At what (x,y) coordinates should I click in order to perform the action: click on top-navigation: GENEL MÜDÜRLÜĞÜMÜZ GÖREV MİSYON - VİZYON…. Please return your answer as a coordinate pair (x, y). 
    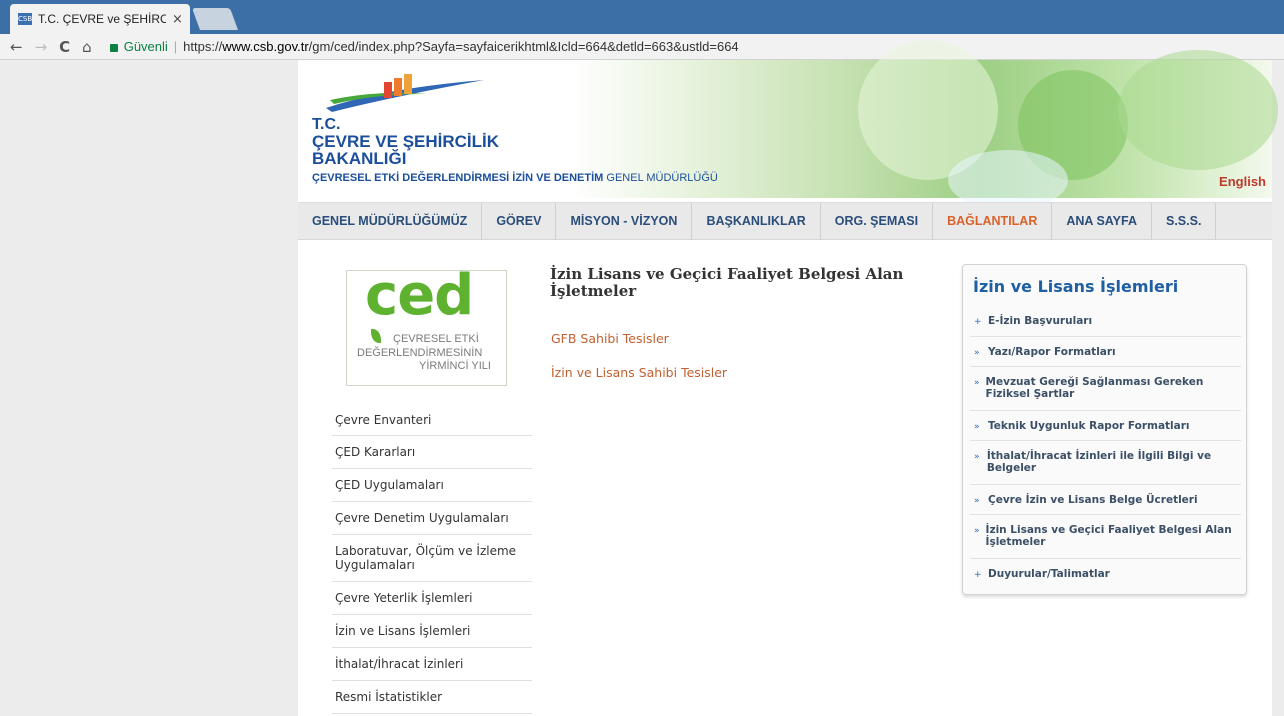
    Looking at the image, I should click on (785, 221).